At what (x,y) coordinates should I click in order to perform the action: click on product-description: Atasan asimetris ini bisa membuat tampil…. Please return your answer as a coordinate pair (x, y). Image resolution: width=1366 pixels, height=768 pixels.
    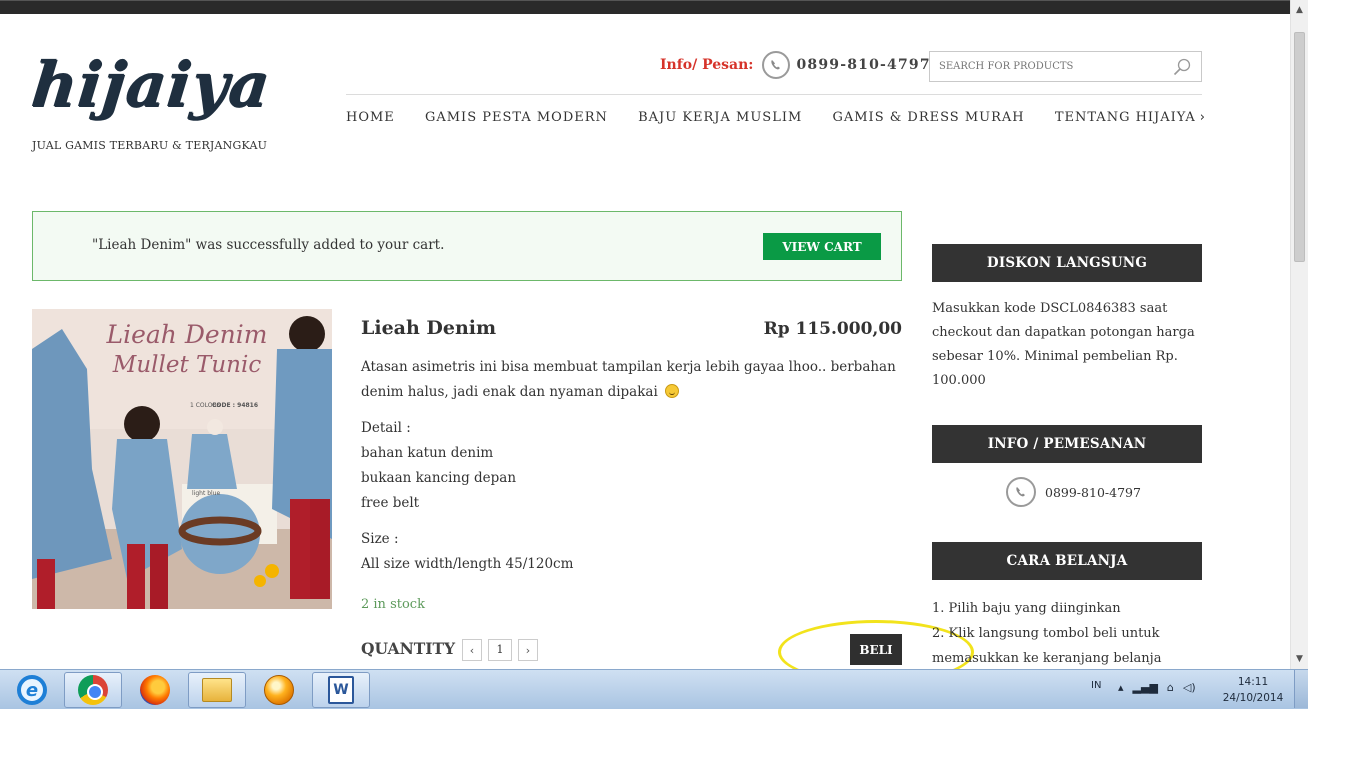
    Looking at the image, I should click on (631, 380).